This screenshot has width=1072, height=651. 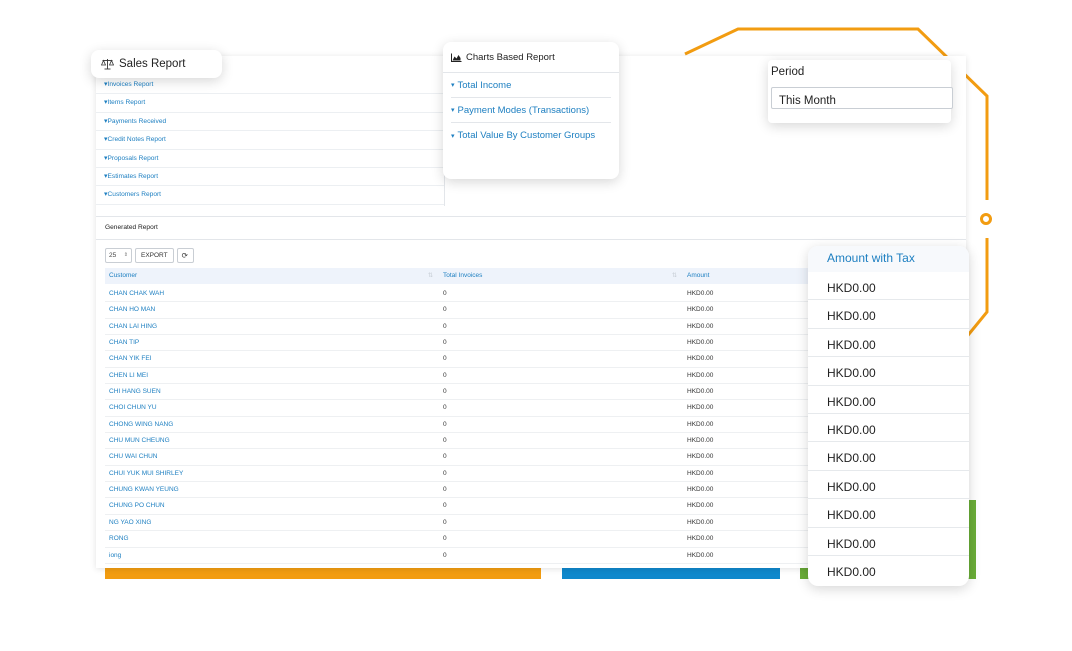 I want to click on report-link-customers: ▾Customers Report, so click(x=270, y=195).